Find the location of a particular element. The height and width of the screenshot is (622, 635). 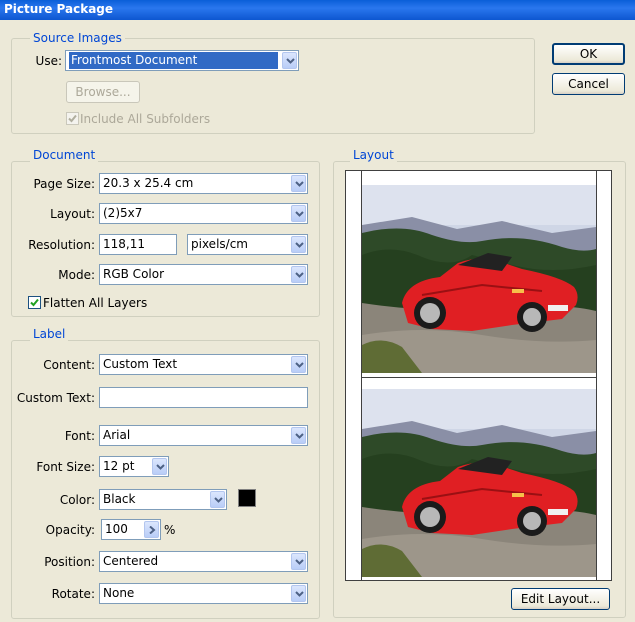

package-divider is located at coordinates (479, 377).